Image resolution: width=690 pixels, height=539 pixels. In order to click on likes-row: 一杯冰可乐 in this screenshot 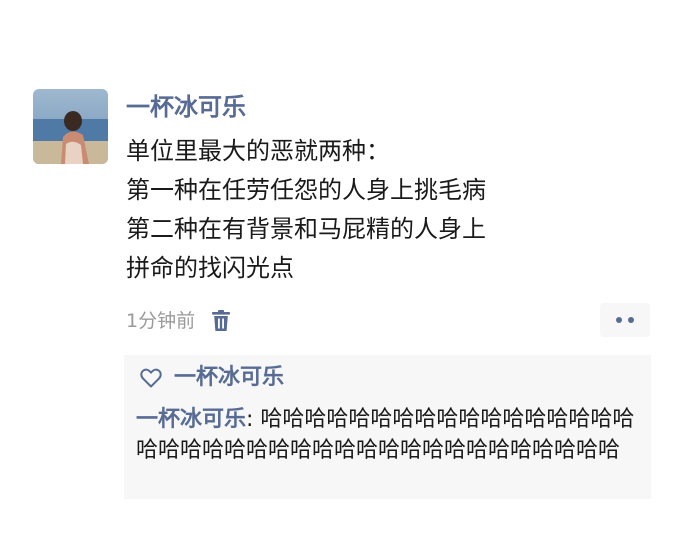, I will do `click(212, 378)`.